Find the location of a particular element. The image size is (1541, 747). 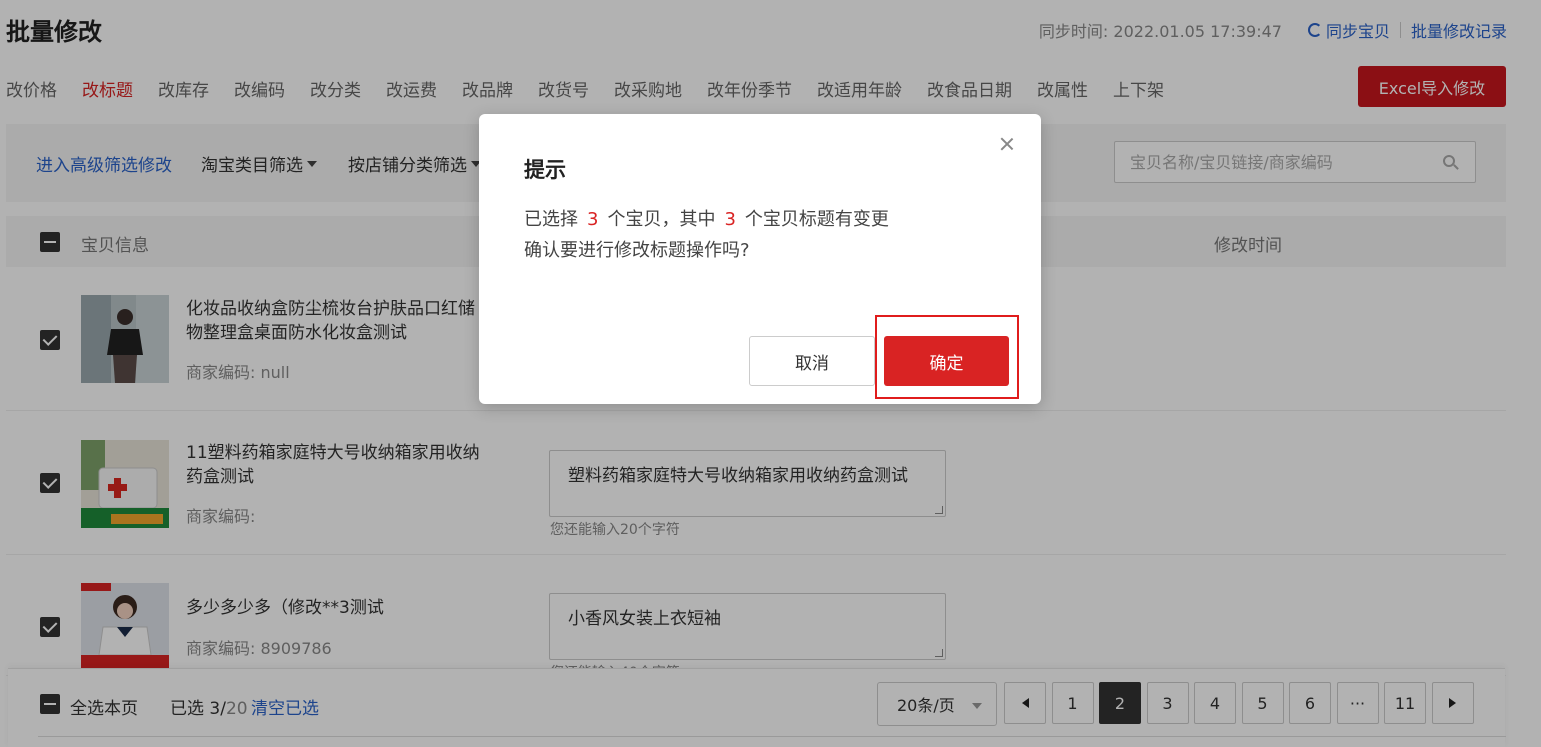

msg-part: 已选择 is located at coordinates (551, 219).